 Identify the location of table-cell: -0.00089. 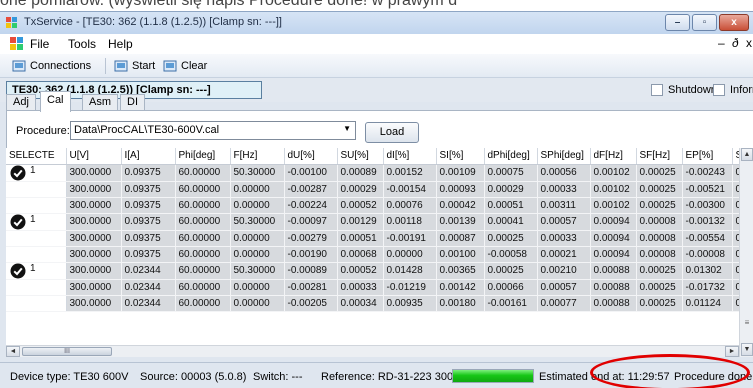
(311, 271).